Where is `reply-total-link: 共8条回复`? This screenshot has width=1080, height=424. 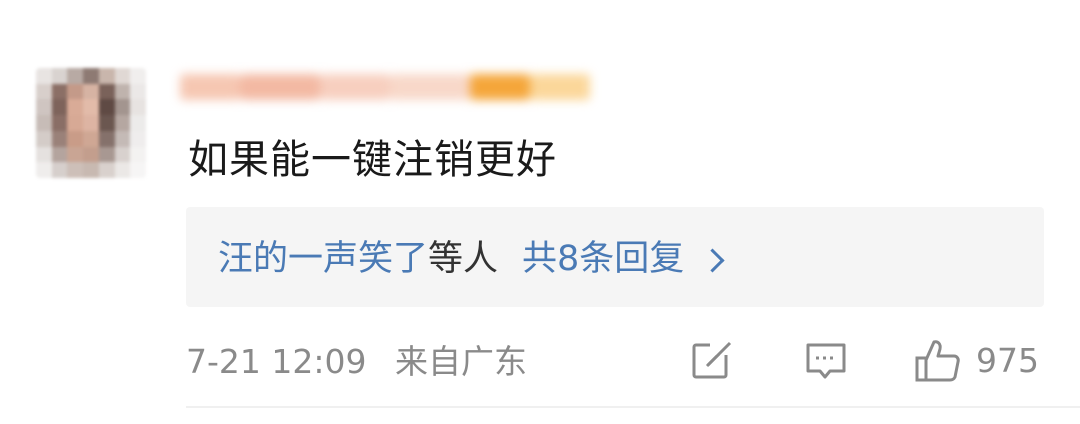
reply-total-link: 共8条回复 is located at coordinates (603, 259).